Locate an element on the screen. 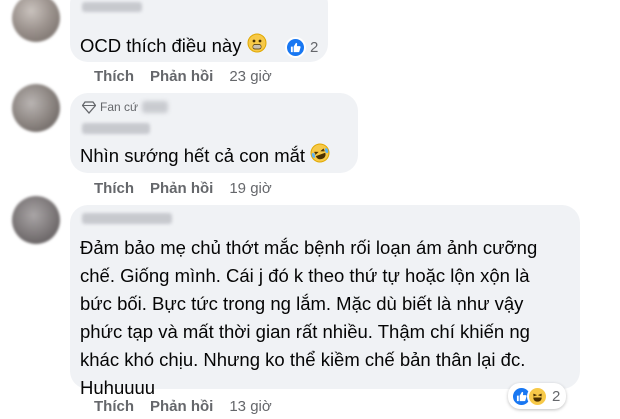  timestamp: 13 giờ is located at coordinates (250, 406).